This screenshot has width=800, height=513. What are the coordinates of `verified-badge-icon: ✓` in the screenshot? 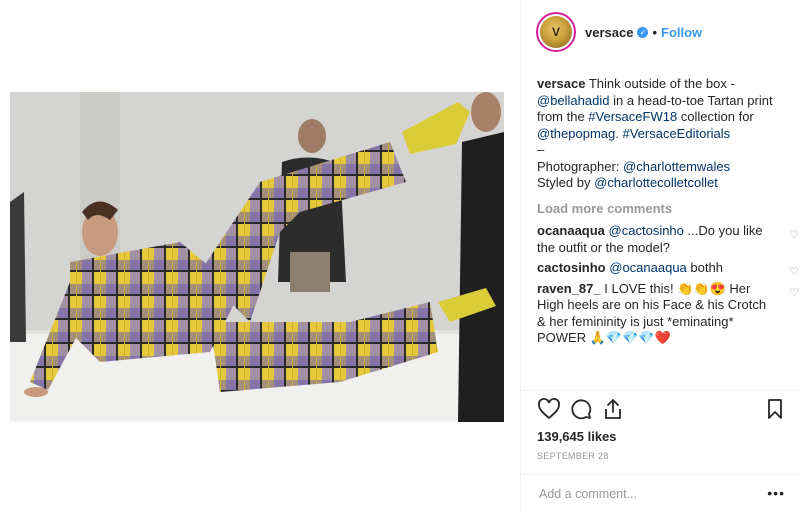 It's located at (643, 32).